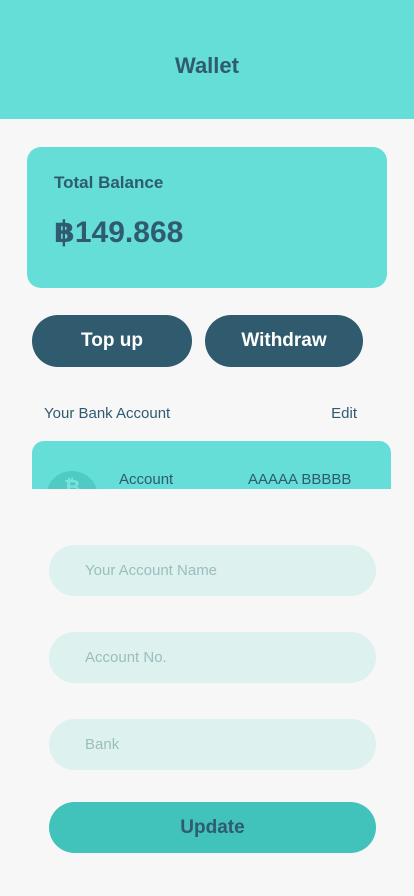  What do you see at coordinates (207, 65) in the screenshot?
I see `page-title: Wallet` at bounding box center [207, 65].